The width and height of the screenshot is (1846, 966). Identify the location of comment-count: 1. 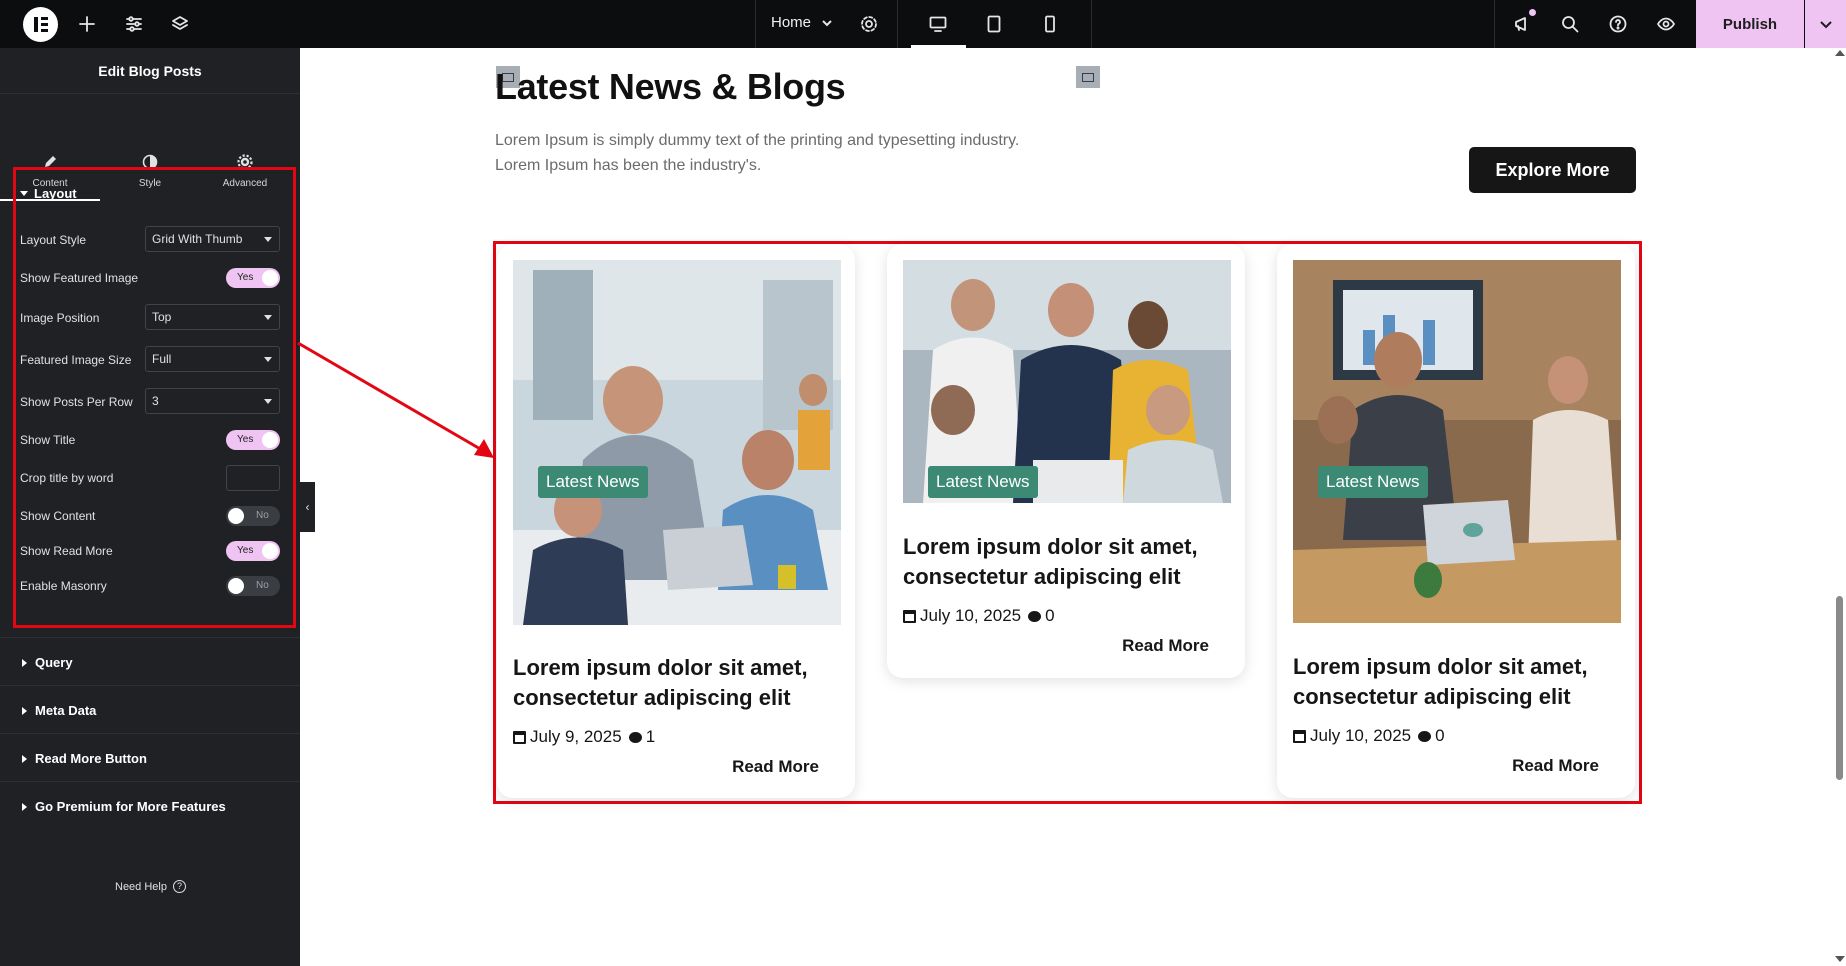
(650, 736).